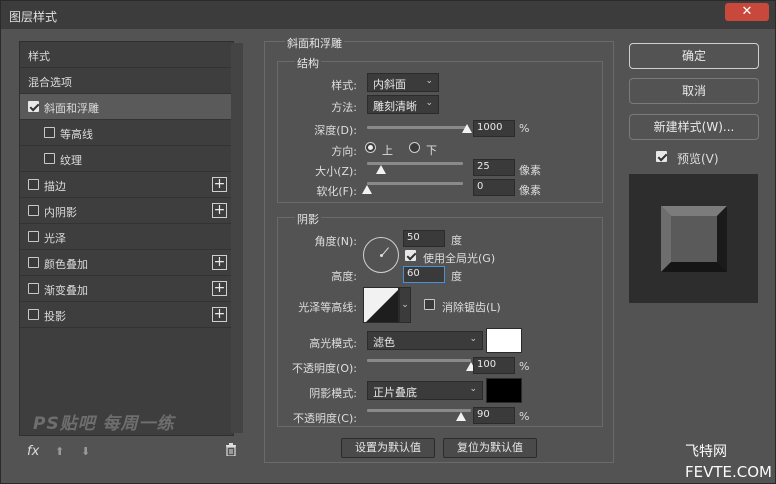 The height and width of the screenshot is (484, 776). Describe the element at coordinates (424, 274) in the screenshot. I see `altitude-input: 60` at that location.